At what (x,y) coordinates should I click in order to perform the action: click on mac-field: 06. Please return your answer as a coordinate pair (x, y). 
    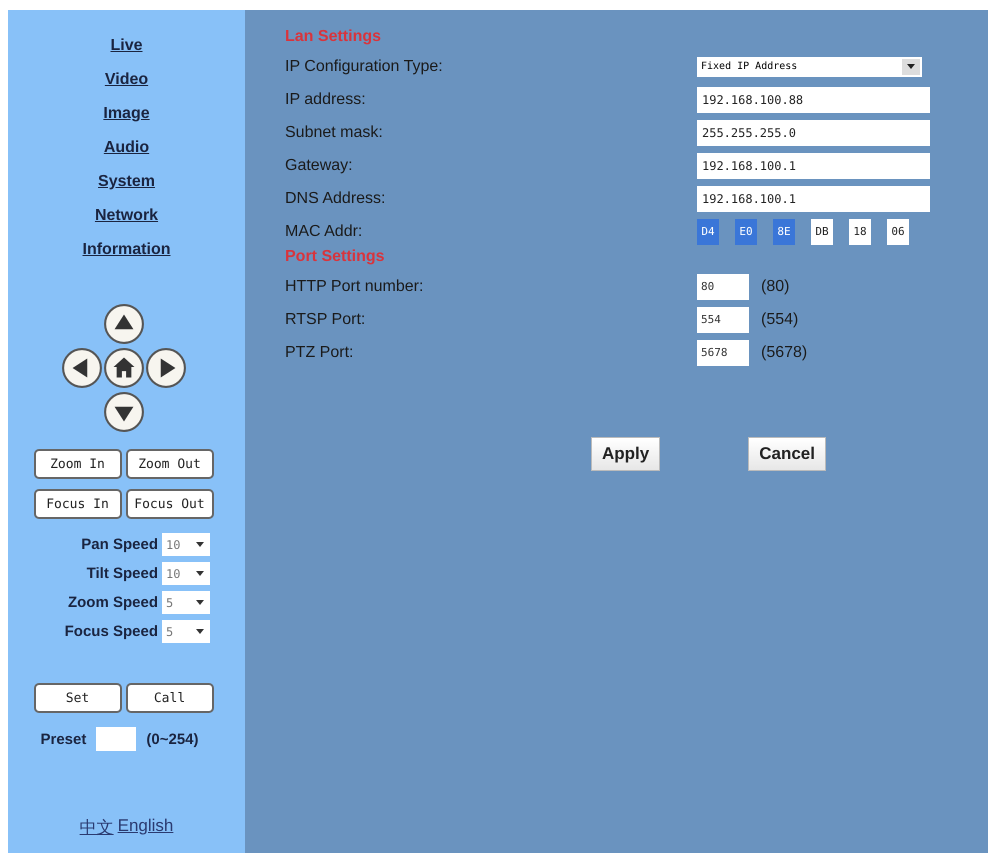
    Looking at the image, I should click on (898, 231).